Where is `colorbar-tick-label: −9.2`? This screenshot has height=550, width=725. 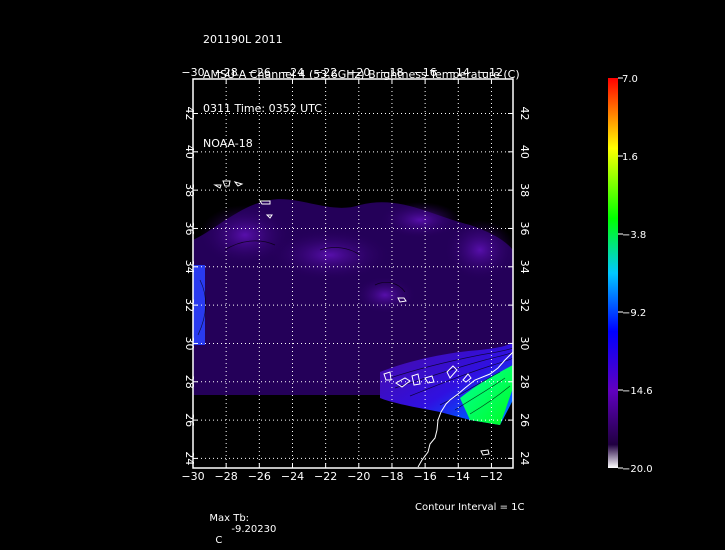
colorbar-tick-label: −9.2 is located at coordinates (634, 313).